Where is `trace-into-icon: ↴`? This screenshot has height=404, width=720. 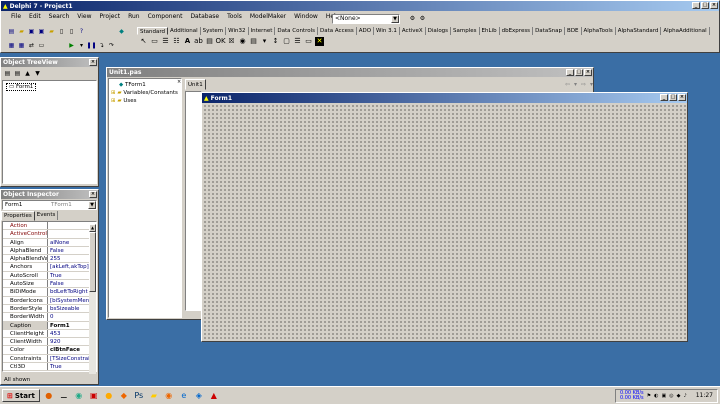 trace-into-icon: ↴ is located at coordinates (101, 45).